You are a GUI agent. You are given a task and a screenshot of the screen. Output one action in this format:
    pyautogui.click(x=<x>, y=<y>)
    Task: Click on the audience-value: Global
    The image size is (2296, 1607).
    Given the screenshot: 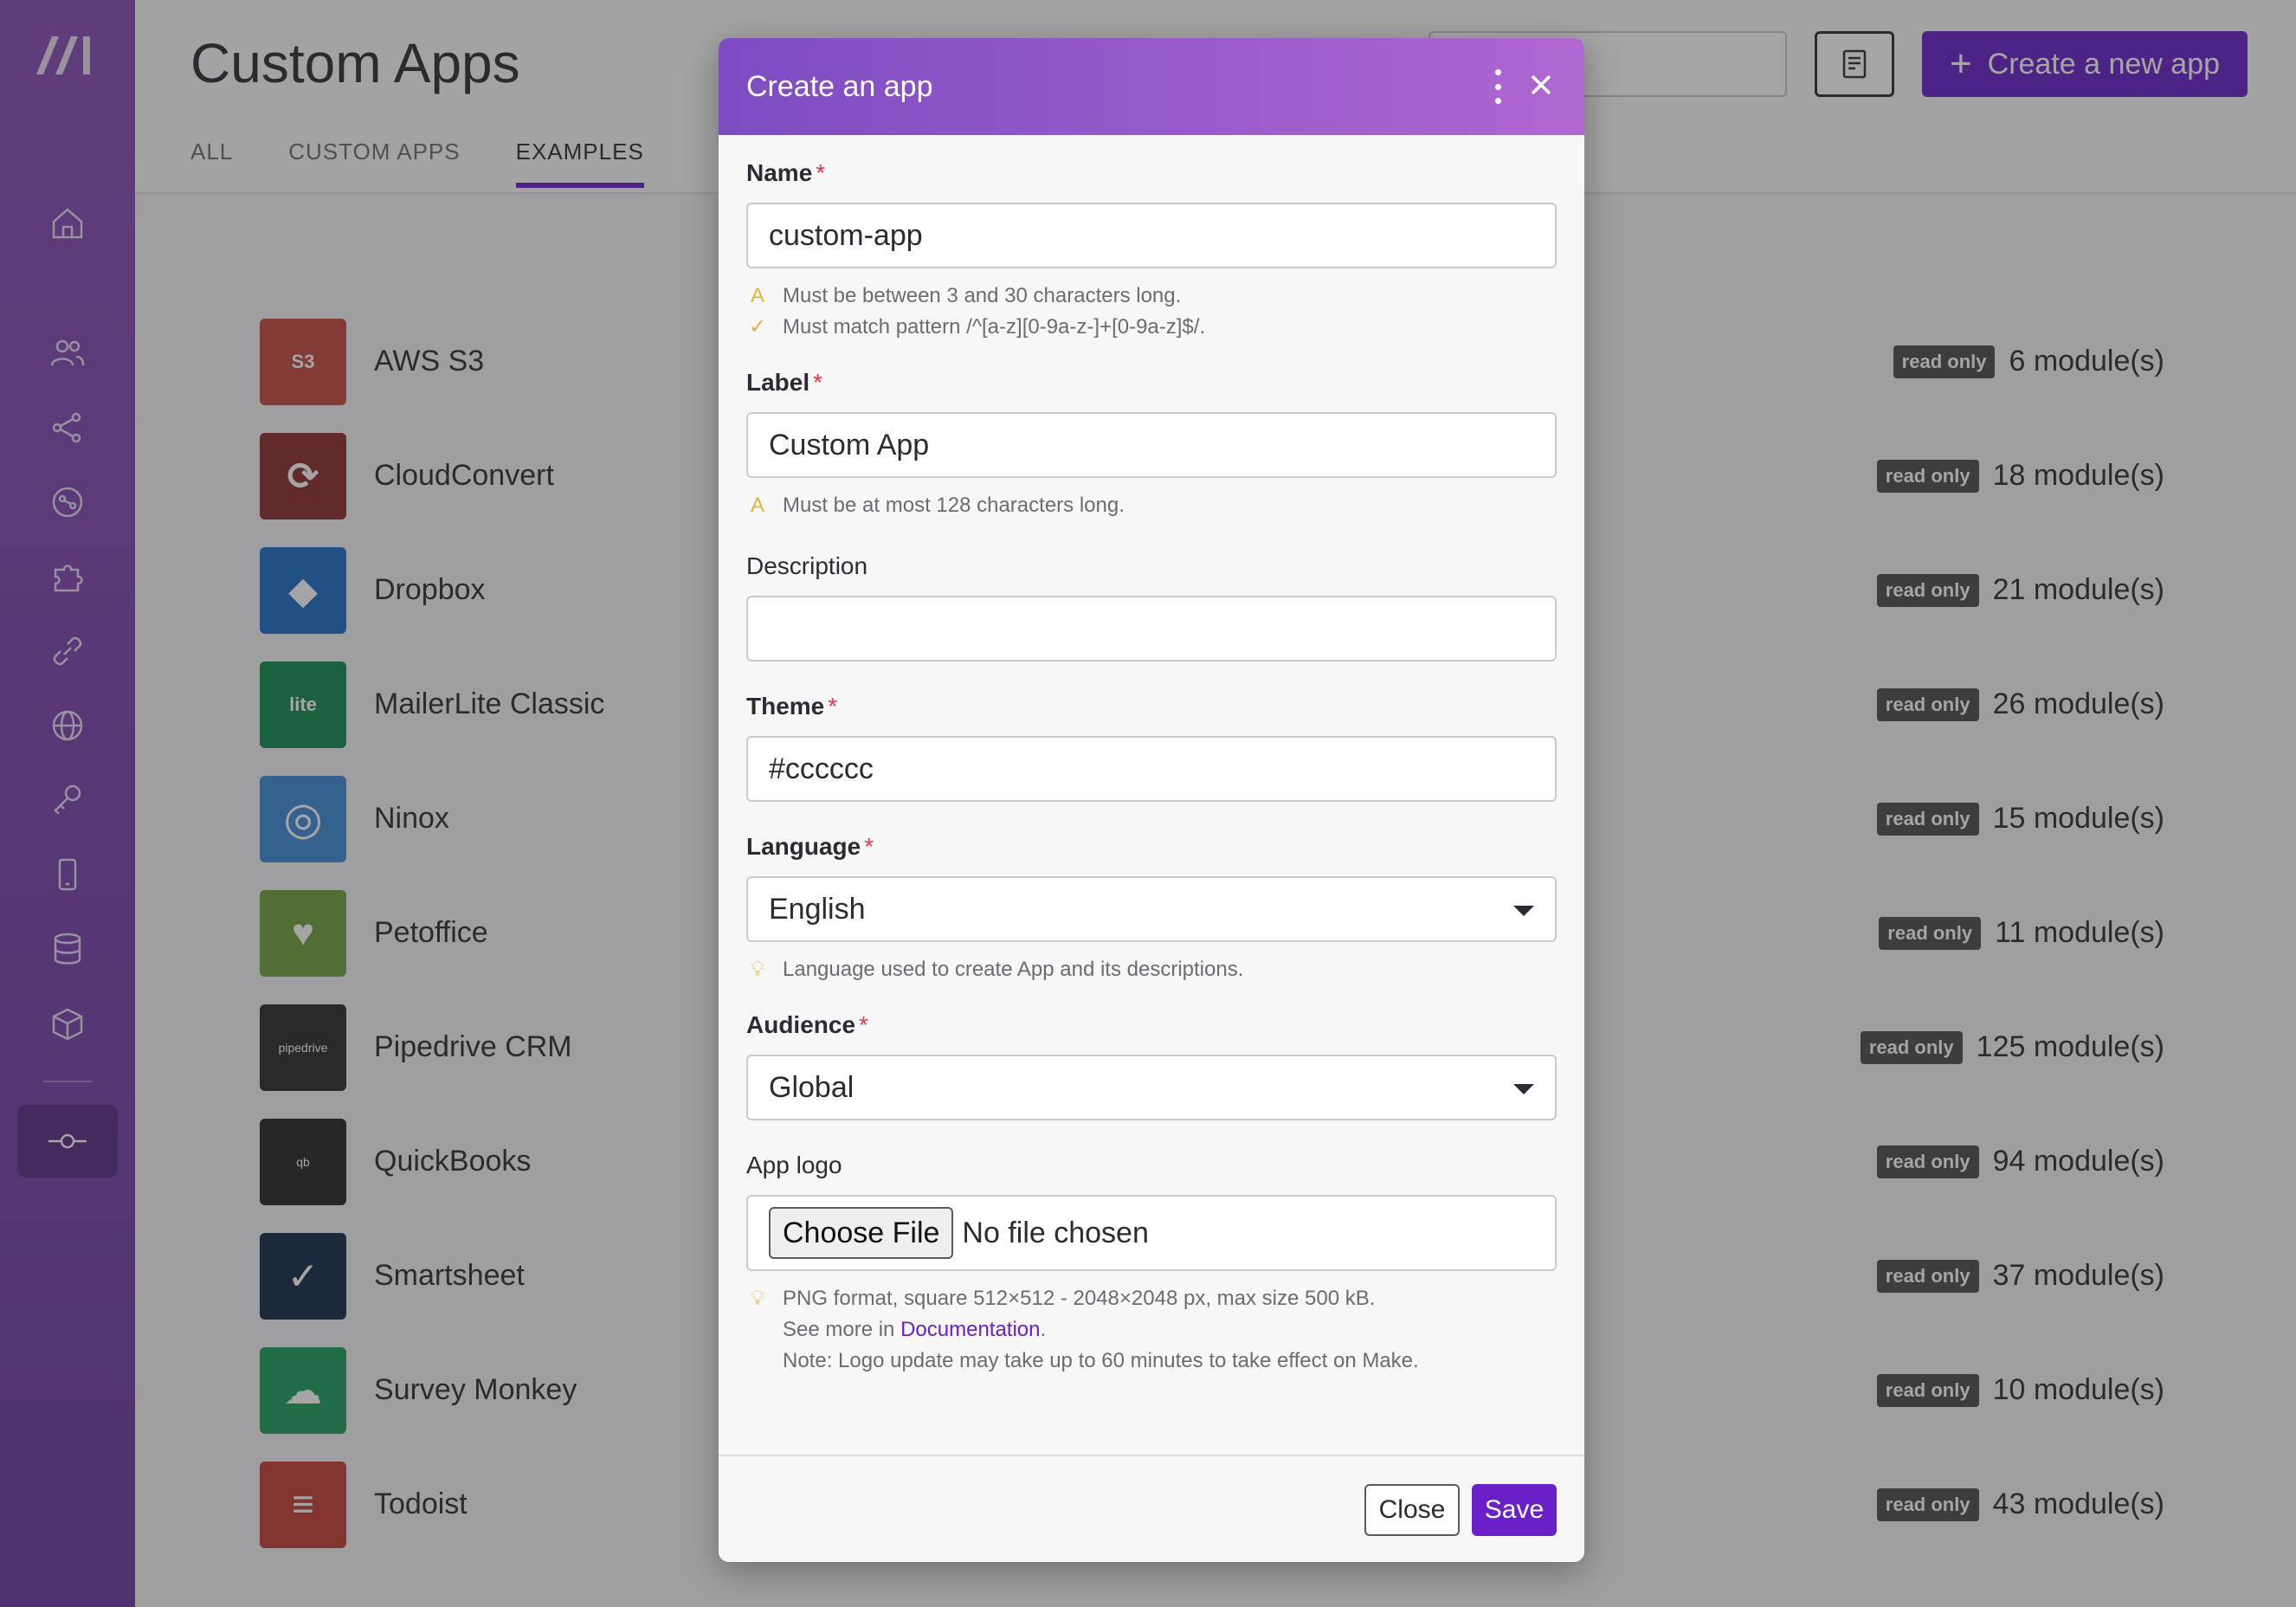 What is the action you would take?
    pyautogui.click(x=812, y=1087)
    